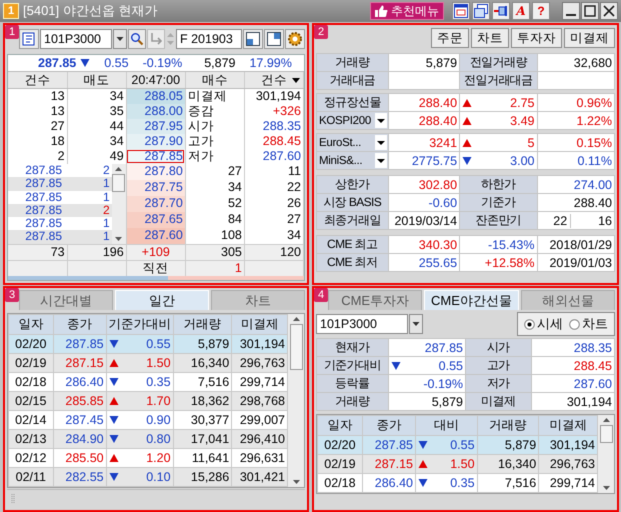 Image resolution: width=621 pixels, height=512 pixels. Describe the element at coordinates (522, 103) in the screenshot. I see `table-cell: 2.75` at that location.